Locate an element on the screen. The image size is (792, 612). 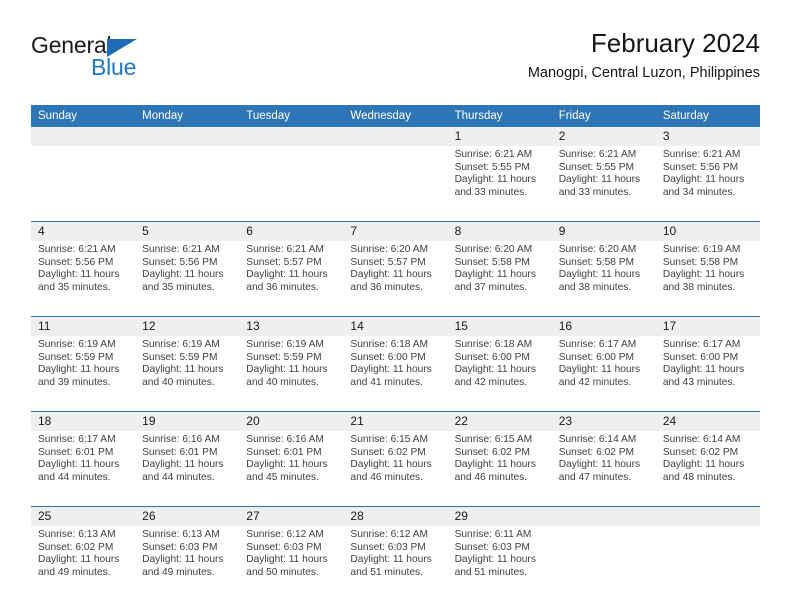
day-detail-line: Sunset: 5:55 PM is located at coordinates (492, 167).